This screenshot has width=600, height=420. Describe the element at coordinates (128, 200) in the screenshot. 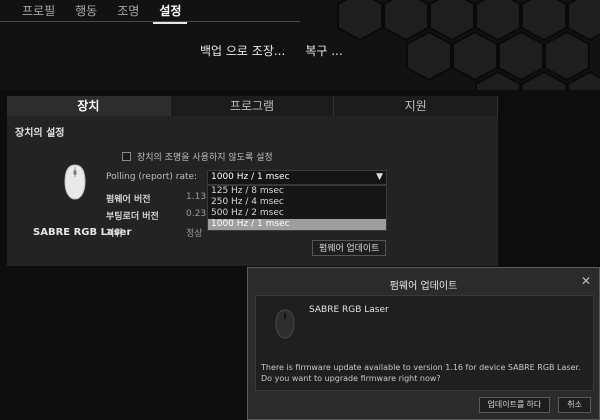

I see `firmware-version-label: 펌웨어 버전` at that location.